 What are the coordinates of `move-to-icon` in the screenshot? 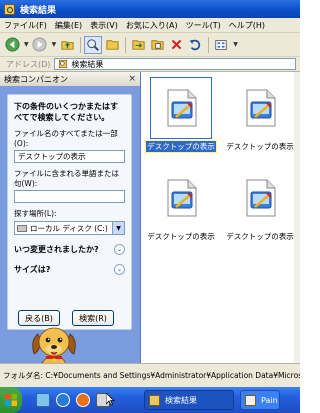 It's located at (138, 45).